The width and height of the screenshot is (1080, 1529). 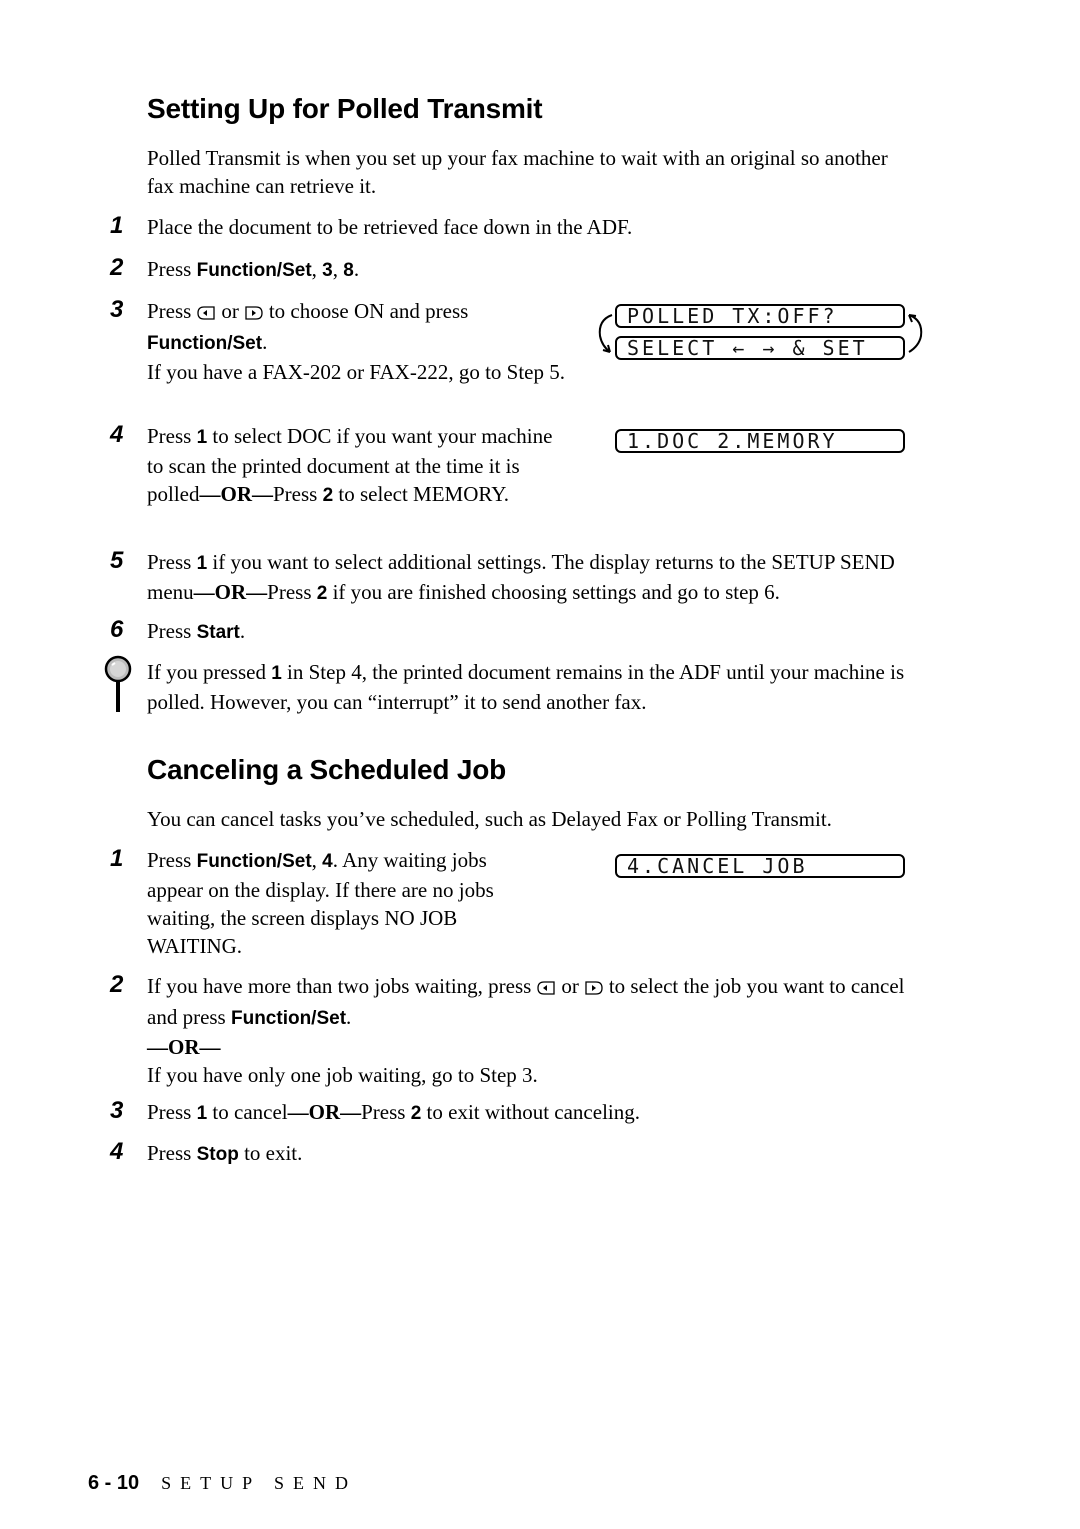 What do you see at coordinates (605, 333) in the screenshot?
I see `cycle-arrow-left-icon` at bounding box center [605, 333].